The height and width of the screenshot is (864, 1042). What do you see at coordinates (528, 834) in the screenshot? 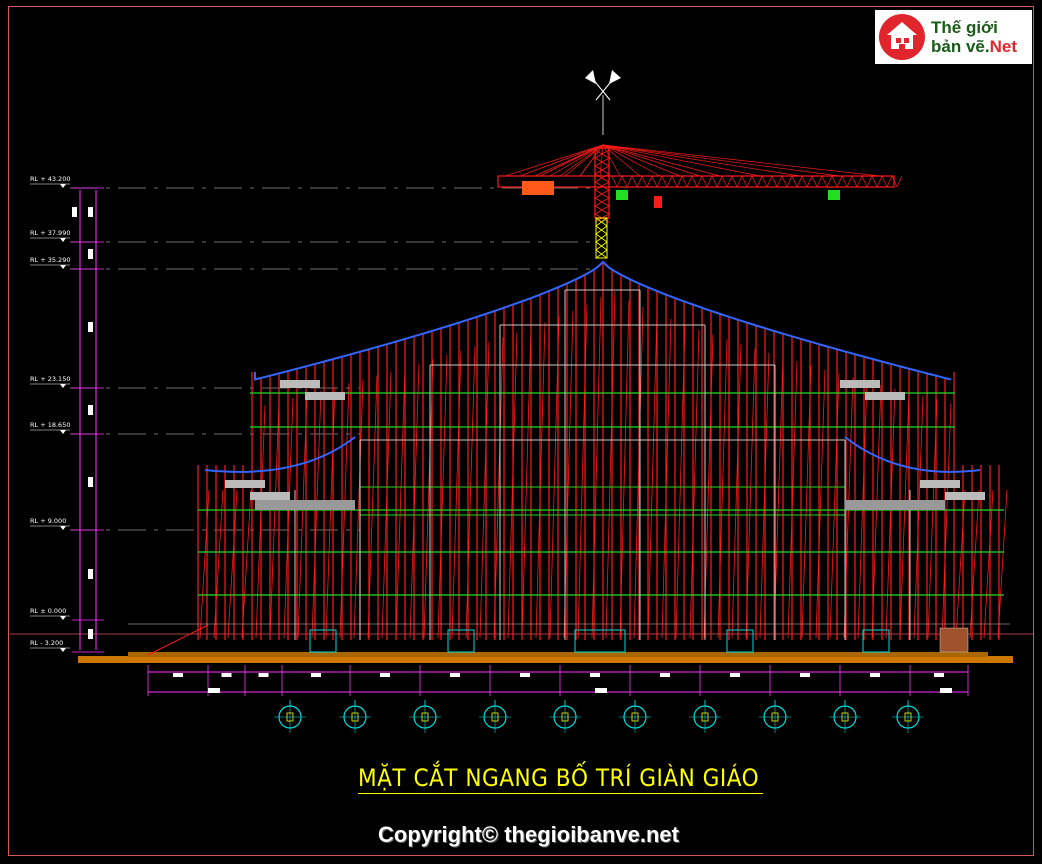
I see `copyright-text: Copyright© thegioibanve.net` at bounding box center [528, 834].